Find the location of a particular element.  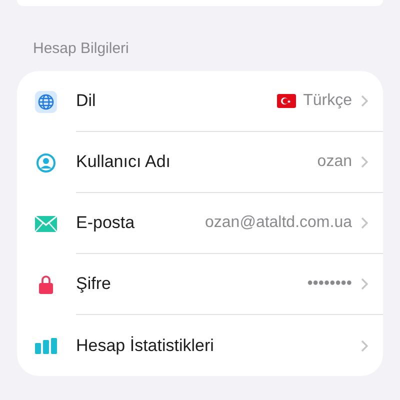

settings-row: Dil Türkçe is located at coordinates (200, 101).